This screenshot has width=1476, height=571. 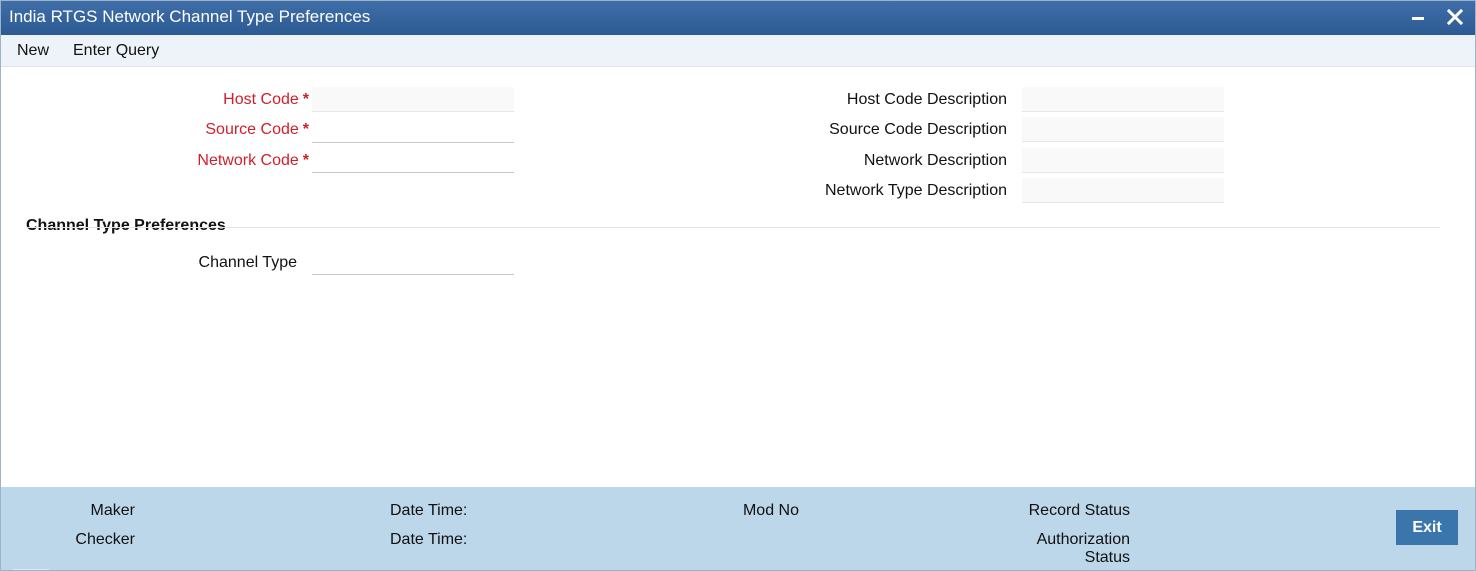 I want to click on channel-type-preferences-heading: Channel Type Preferences, so click(x=126, y=225).